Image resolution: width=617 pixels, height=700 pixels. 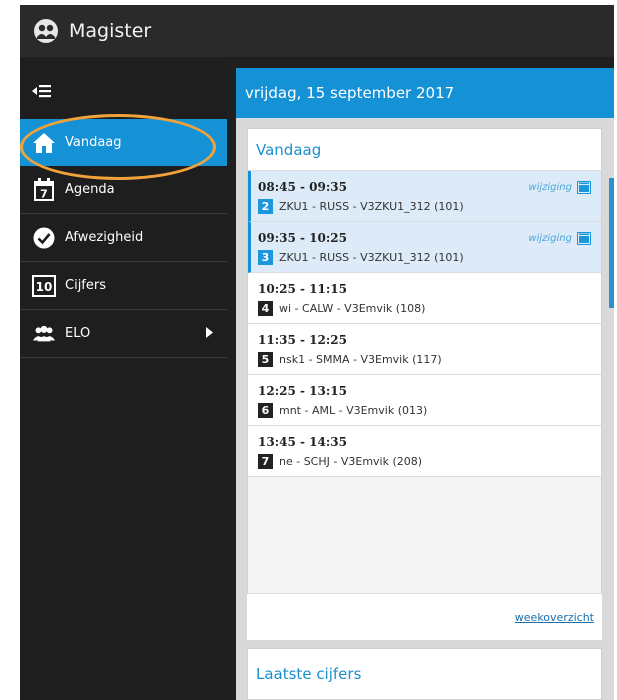 I want to click on today-card-footer: weekoverzicht, so click(x=424, y=616).